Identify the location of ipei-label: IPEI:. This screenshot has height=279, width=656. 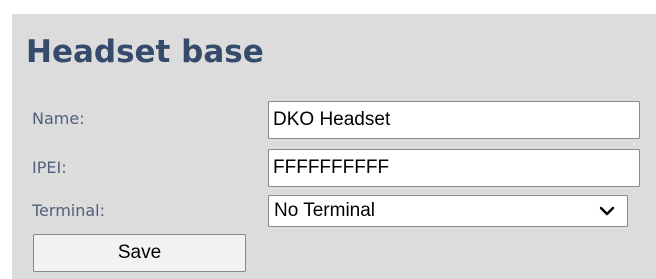
(49, 167).